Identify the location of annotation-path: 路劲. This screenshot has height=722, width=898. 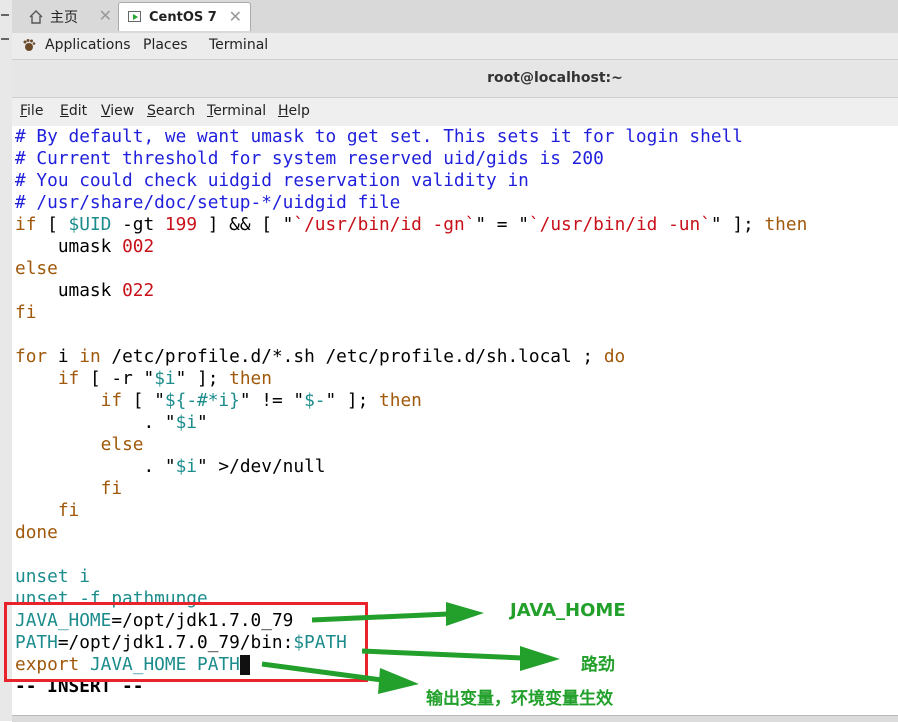
(598, 665).